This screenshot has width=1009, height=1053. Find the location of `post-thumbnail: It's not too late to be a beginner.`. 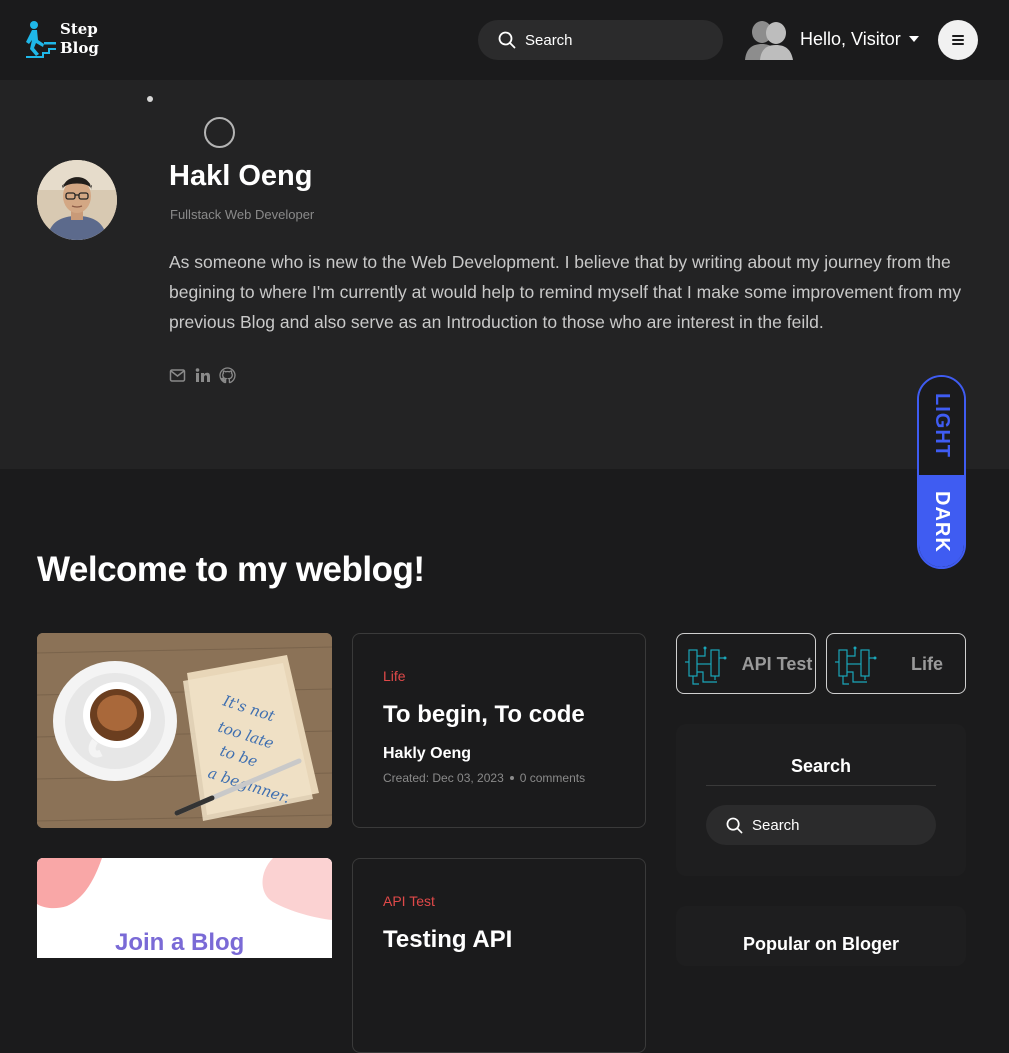

post-thumbnail: It's not too late to be a beginner. is located at coordinates (184, 730).